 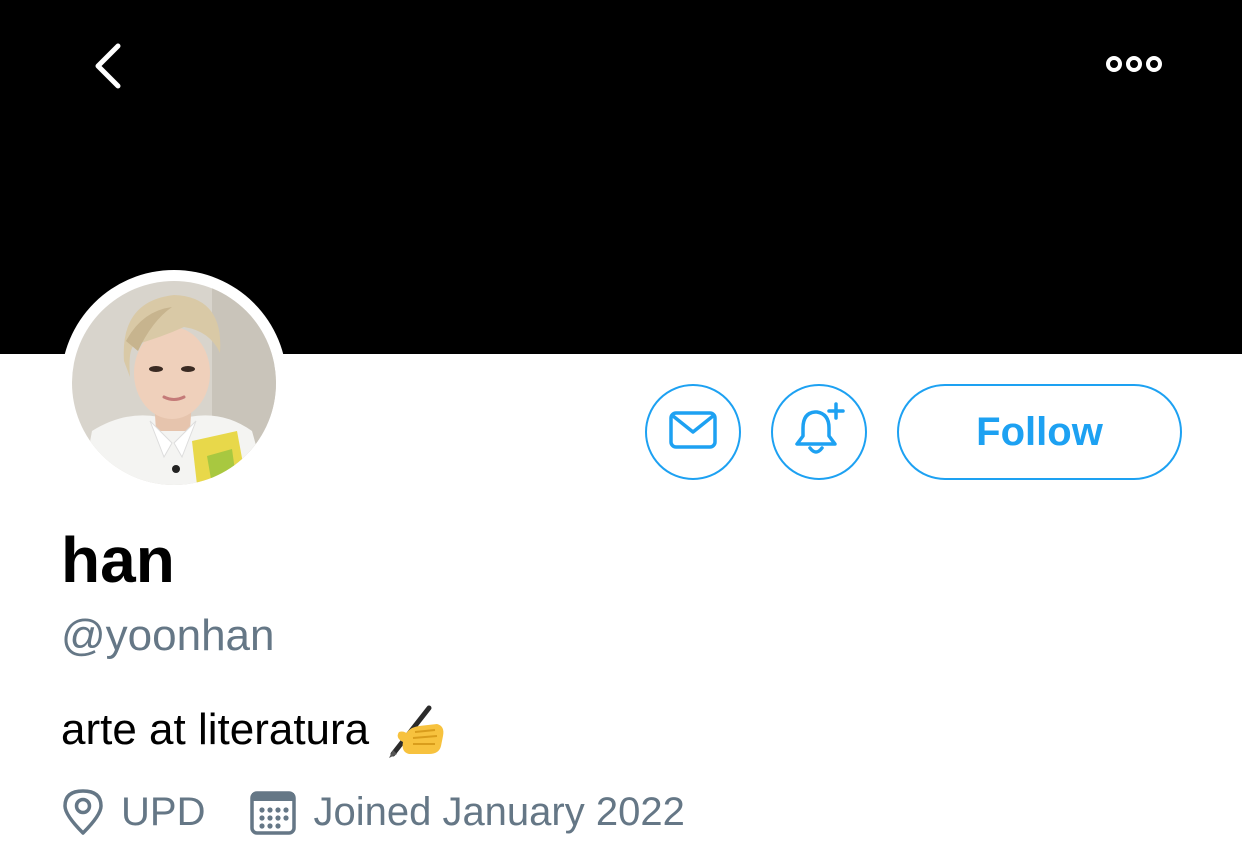 I want to click on more-options-button, so click(x=1134, y=66).